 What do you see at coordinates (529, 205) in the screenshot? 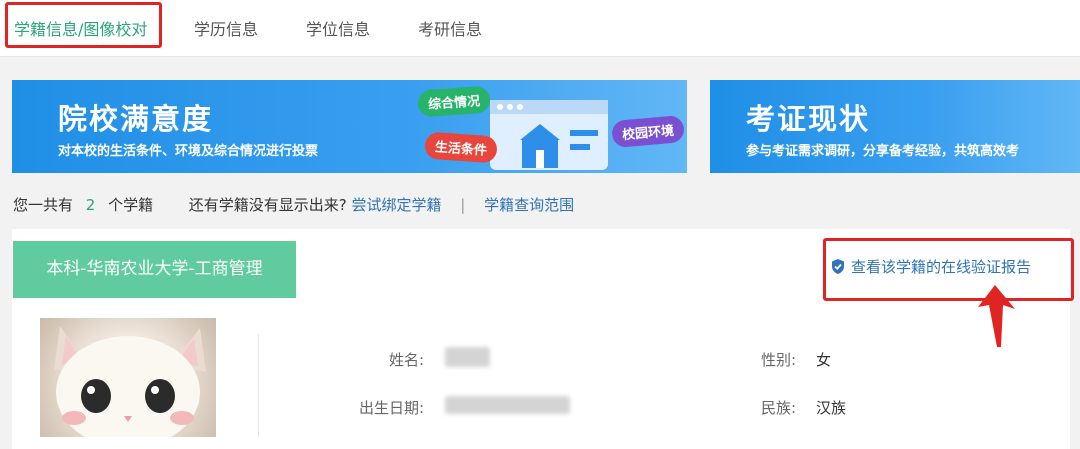
I see `query-range-link: 学籍查询范围` at bounding box center [529, 205].